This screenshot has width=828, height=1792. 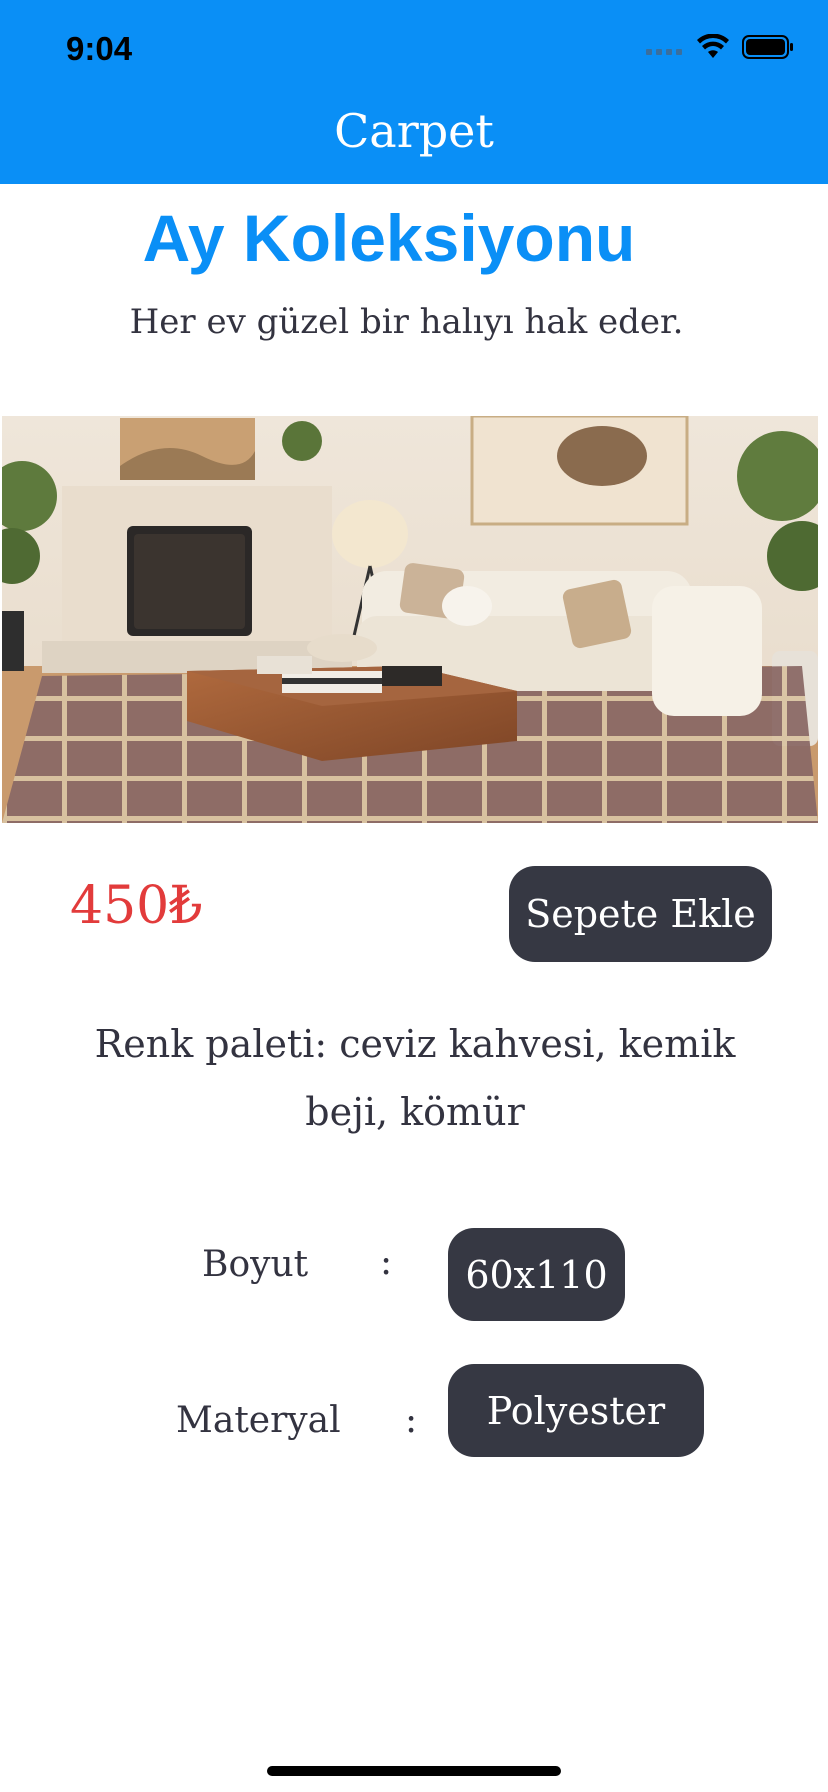 I want to click on size-label: Boyut, so click(x=255, y=1264).